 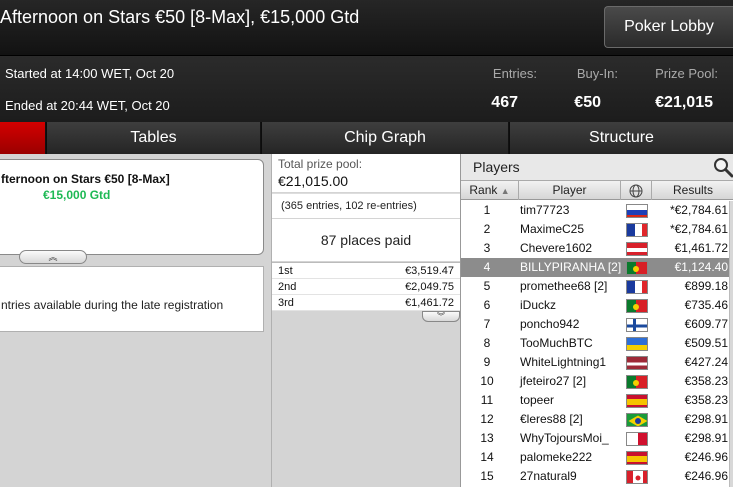 I want to click on player-name: BILLYPIRANHA [2], so click(x=571, y=267).